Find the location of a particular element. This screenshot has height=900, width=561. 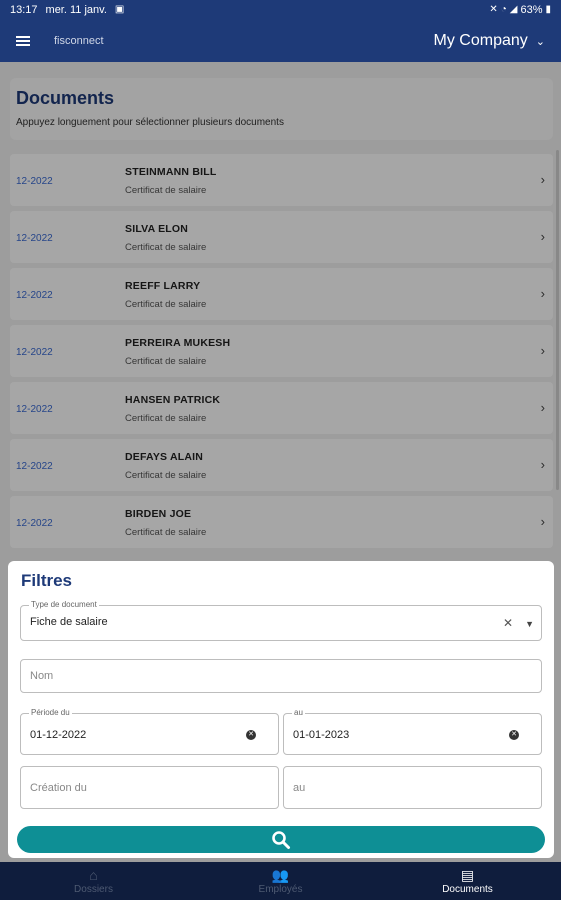

status-time: 13:17 is located at coordinates (24, 10).